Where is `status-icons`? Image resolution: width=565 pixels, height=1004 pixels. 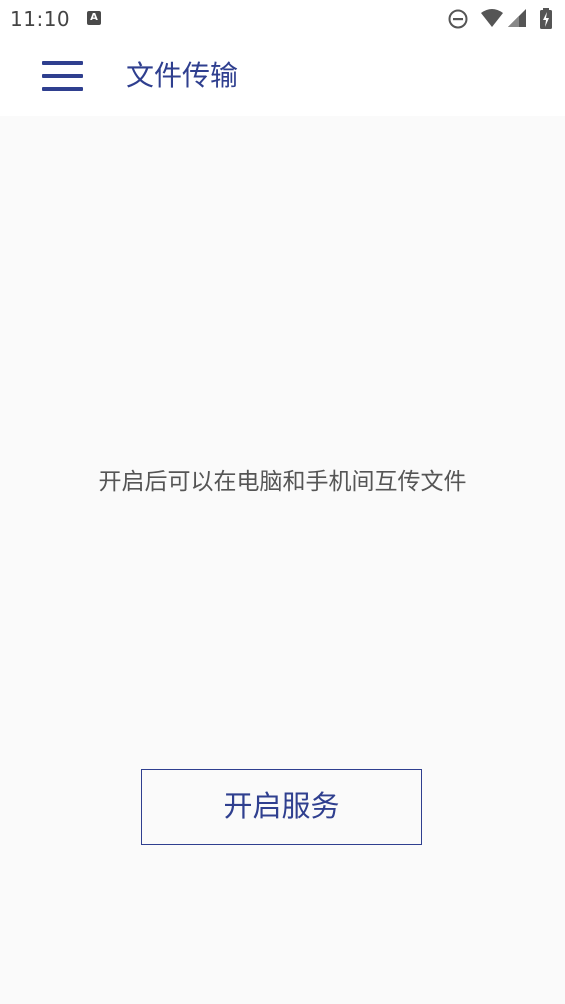 status-icons is located at coordinates (502, 19).